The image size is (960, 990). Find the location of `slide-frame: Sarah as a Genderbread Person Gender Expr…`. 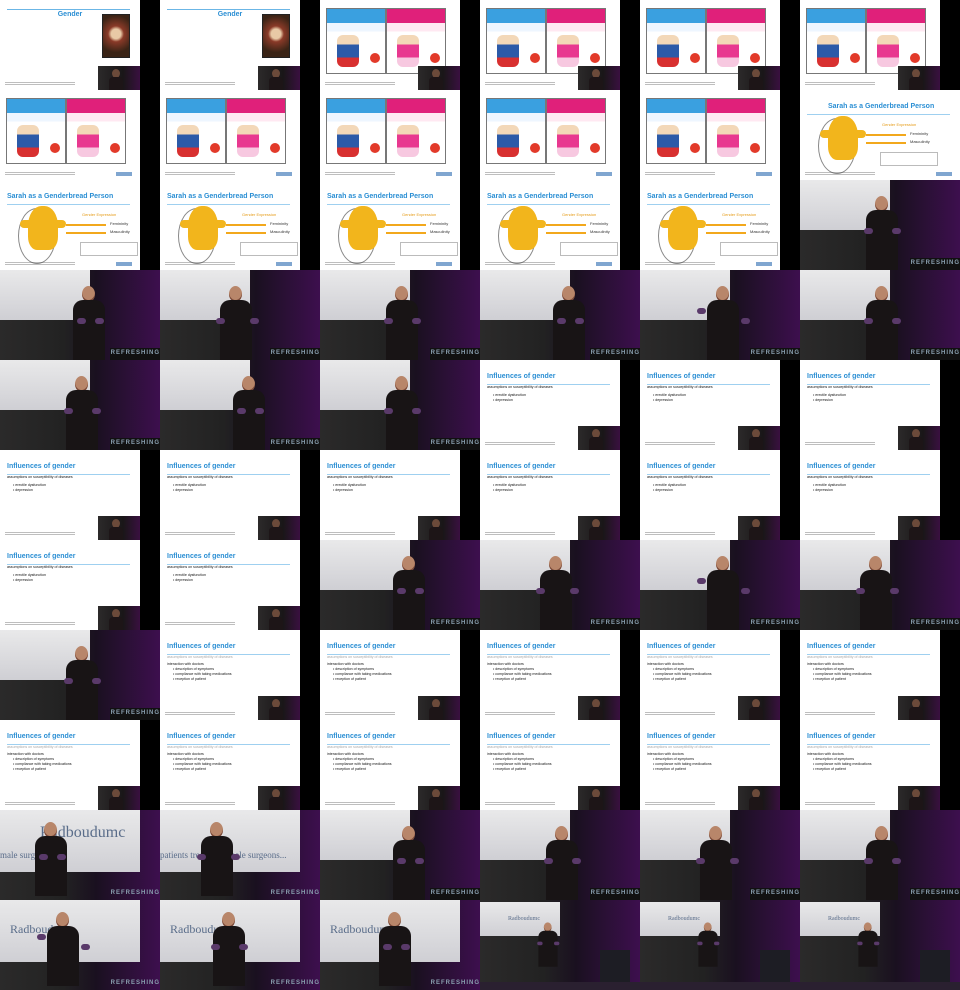

slide-frame: Sarah as a Genderbread Person Gender Expr… is located at coordinates (230, 225).